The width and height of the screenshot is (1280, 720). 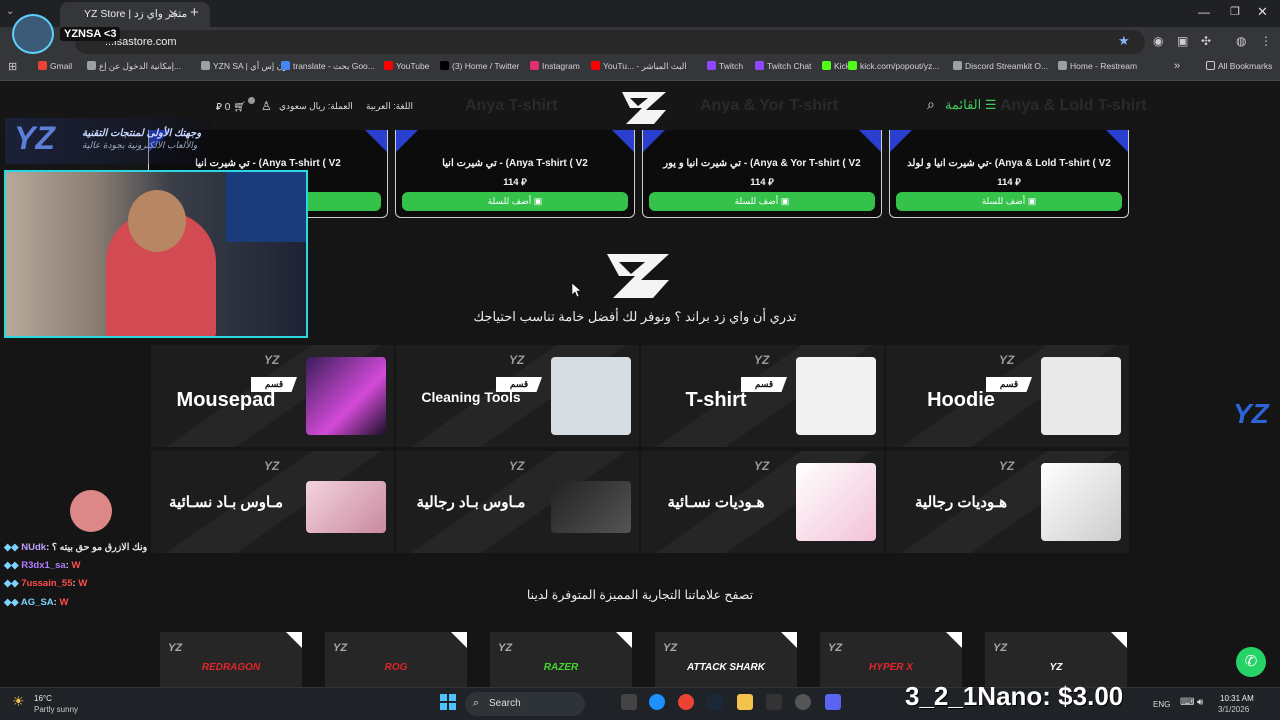 I want to click on folder-icon, so click(x=1210, y=65).